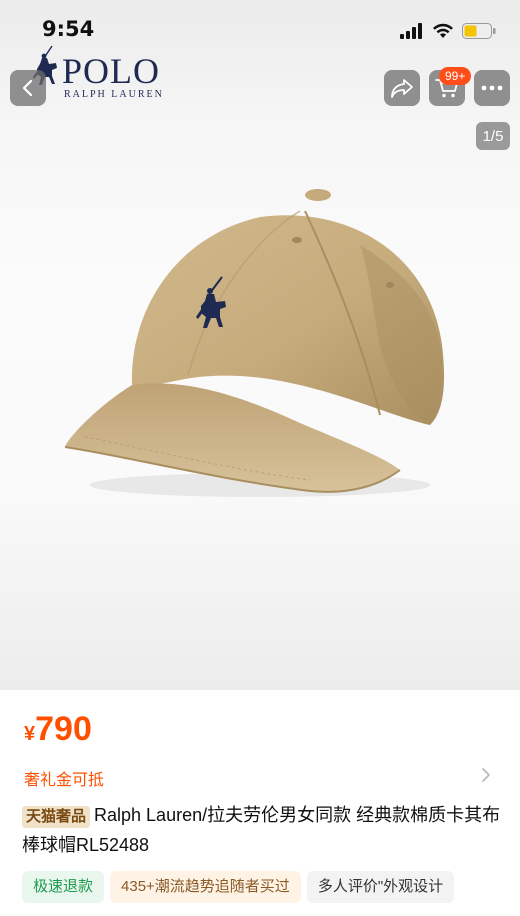 The height and width of the screenshot is (916, 520). What do you see at coordinates (111, 71) in the screenshot?
I see `brand-name: POLO` at bounding box center [111, 71].